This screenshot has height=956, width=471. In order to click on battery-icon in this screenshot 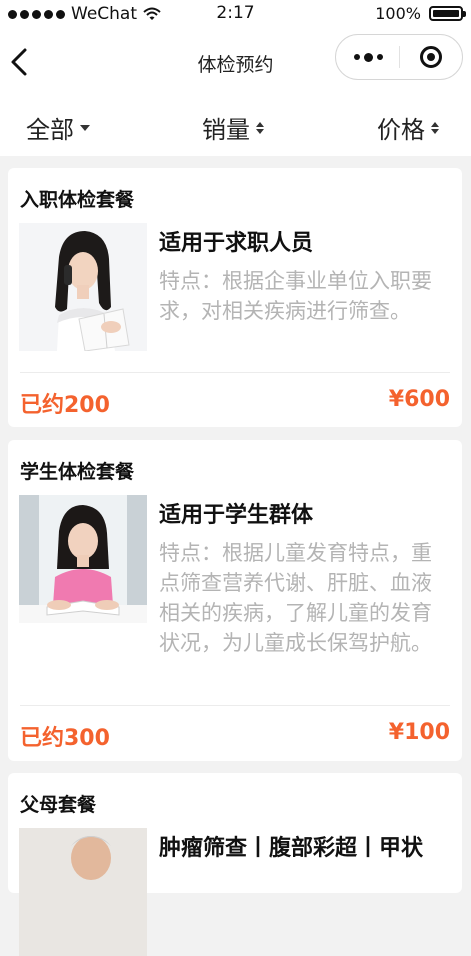, I will do `click(447, 13)`.